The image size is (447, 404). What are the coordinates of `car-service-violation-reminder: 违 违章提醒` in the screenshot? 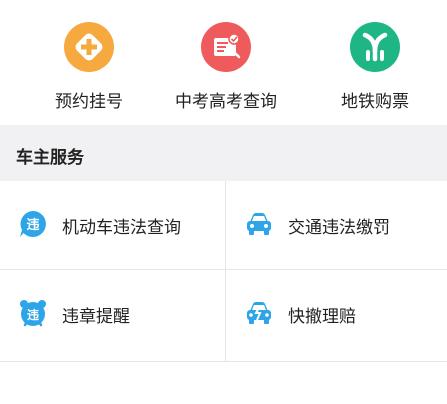 It's located at (111, 314).